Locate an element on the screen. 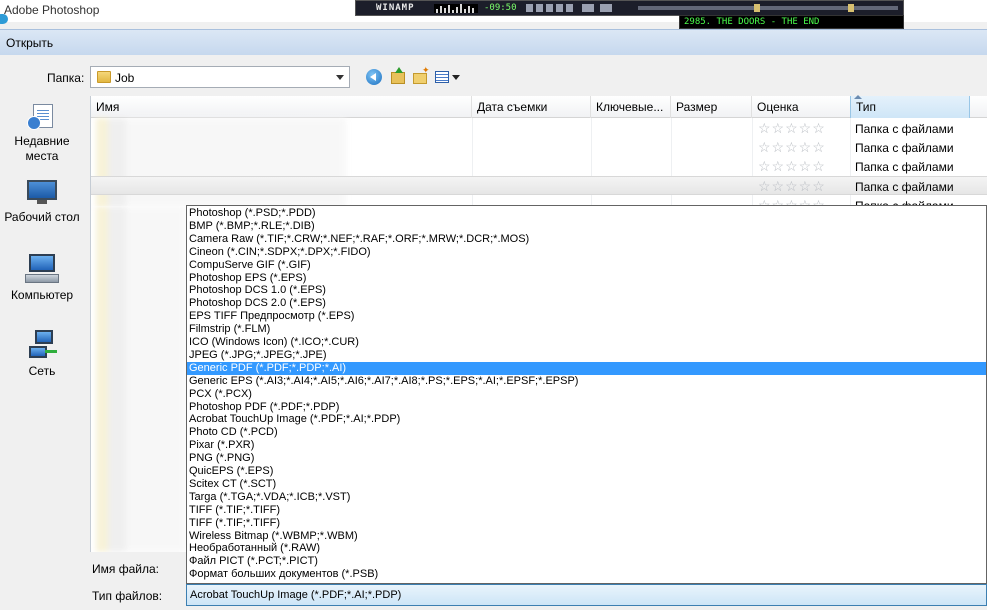 The image size is (987, 610). place-label: Сеть is located at coordinates (42, 371).